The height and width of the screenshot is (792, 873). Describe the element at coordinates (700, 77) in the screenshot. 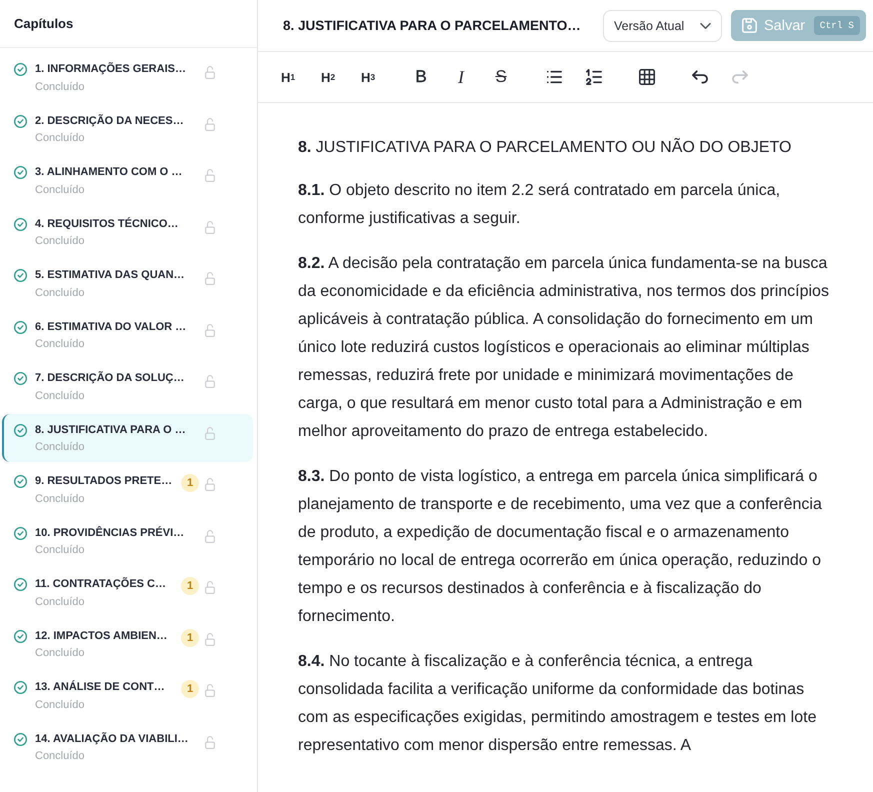

I see `undo-icon` at that location.